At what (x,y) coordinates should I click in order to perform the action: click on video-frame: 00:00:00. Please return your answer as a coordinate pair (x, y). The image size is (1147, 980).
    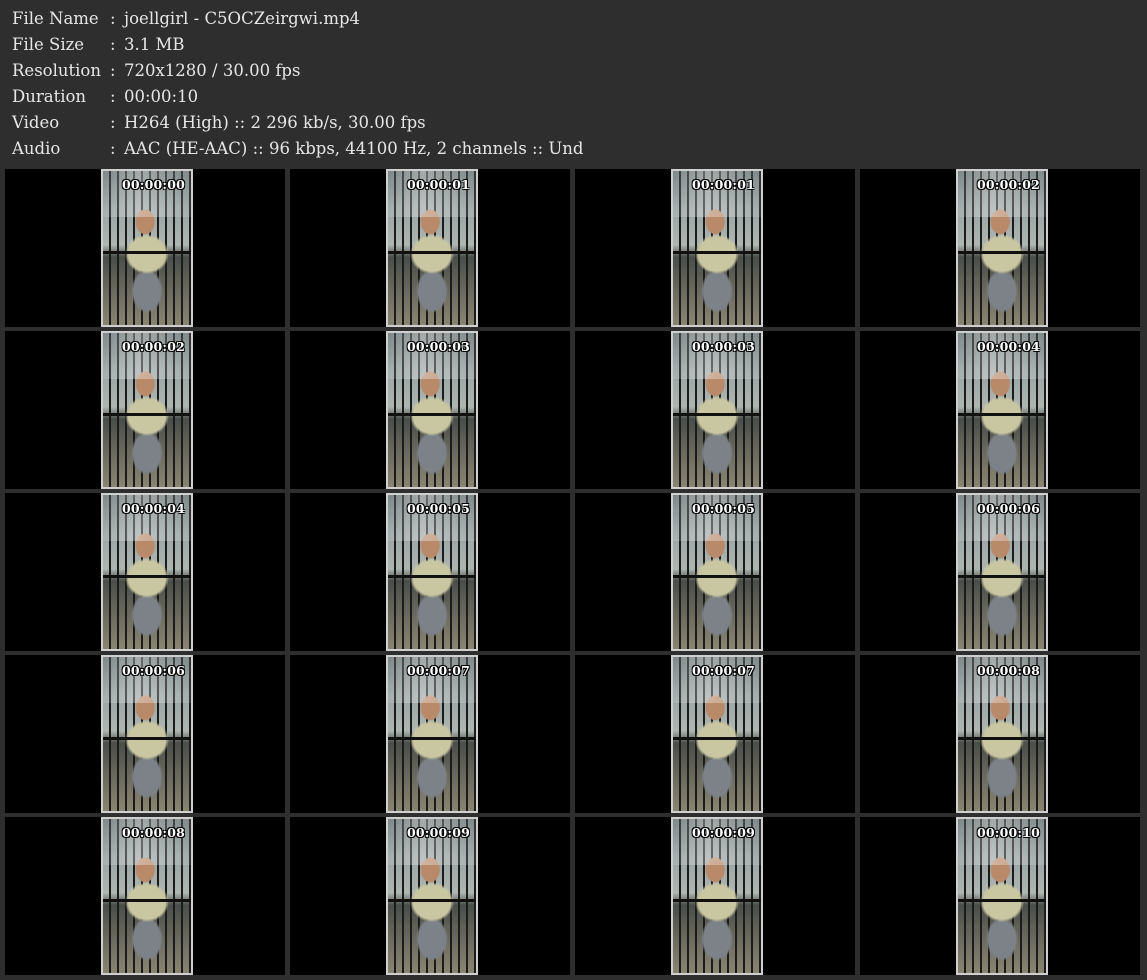
    Looking at the image, I should click on (147, 248).